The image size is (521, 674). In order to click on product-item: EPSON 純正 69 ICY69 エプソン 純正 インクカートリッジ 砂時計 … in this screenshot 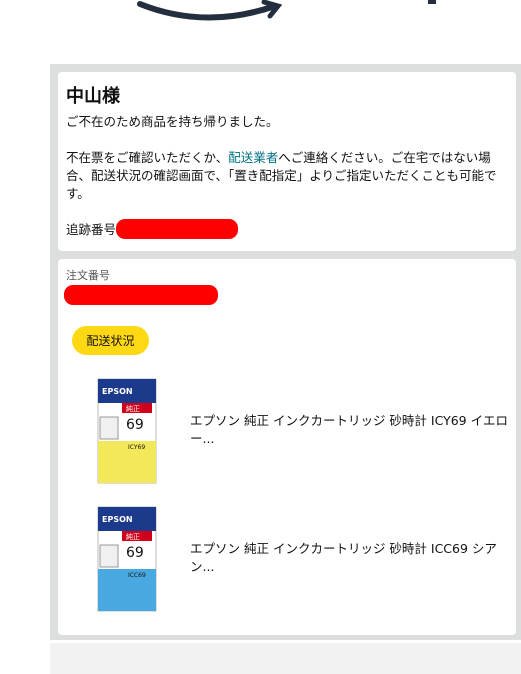, I will do `click(287, 432)`.